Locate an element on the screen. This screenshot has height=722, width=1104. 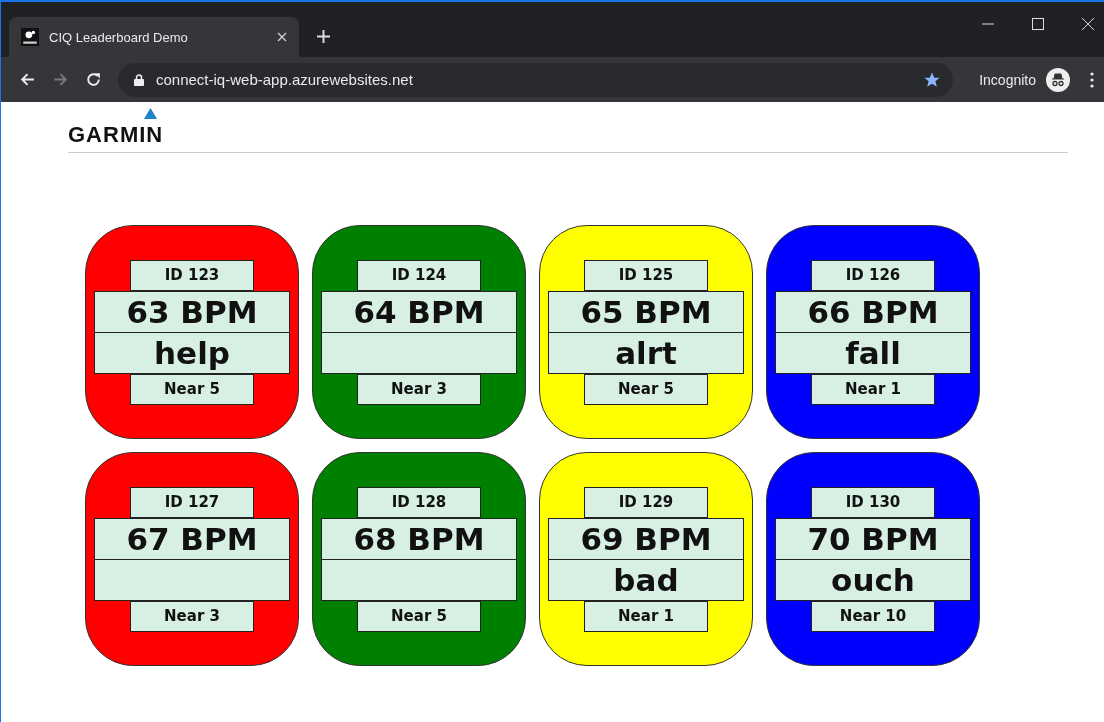
id-label: ID 126 is located at coordinates (873, 275).